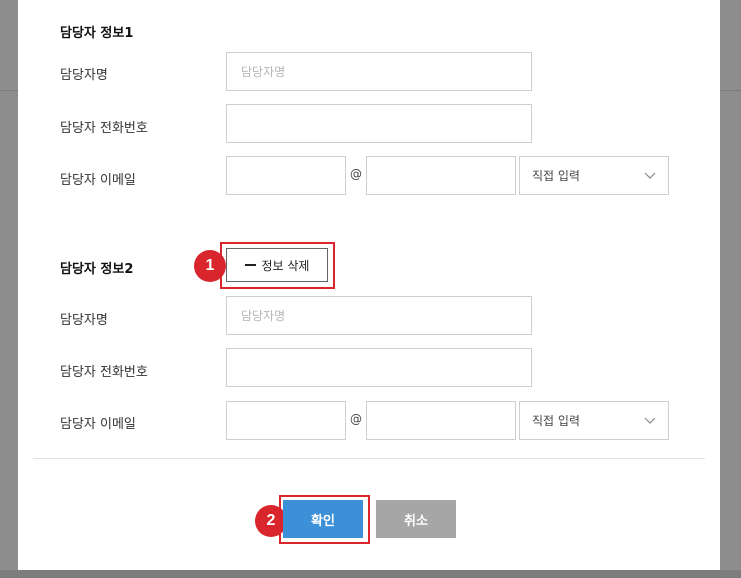 The image size is (741, 578). What do you see at coordinates (285, 265) in the screenshot?
I see `delete-info-button-label: 정보 삭제` at bounding box center [285, 265].